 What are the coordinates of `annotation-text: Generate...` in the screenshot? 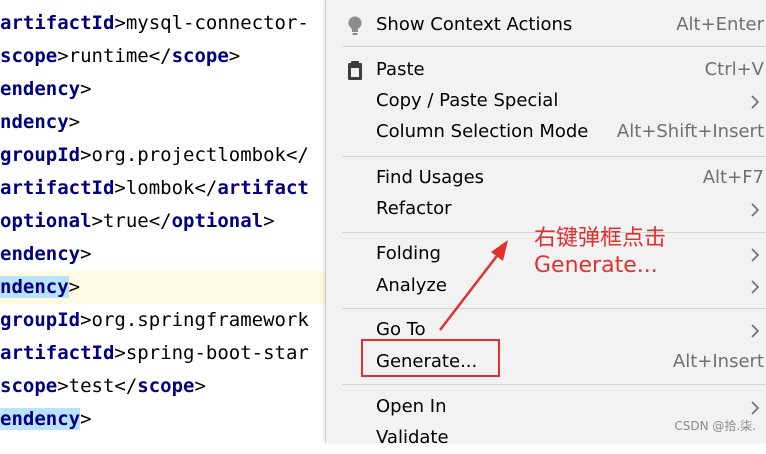 It's located at (596, 265).